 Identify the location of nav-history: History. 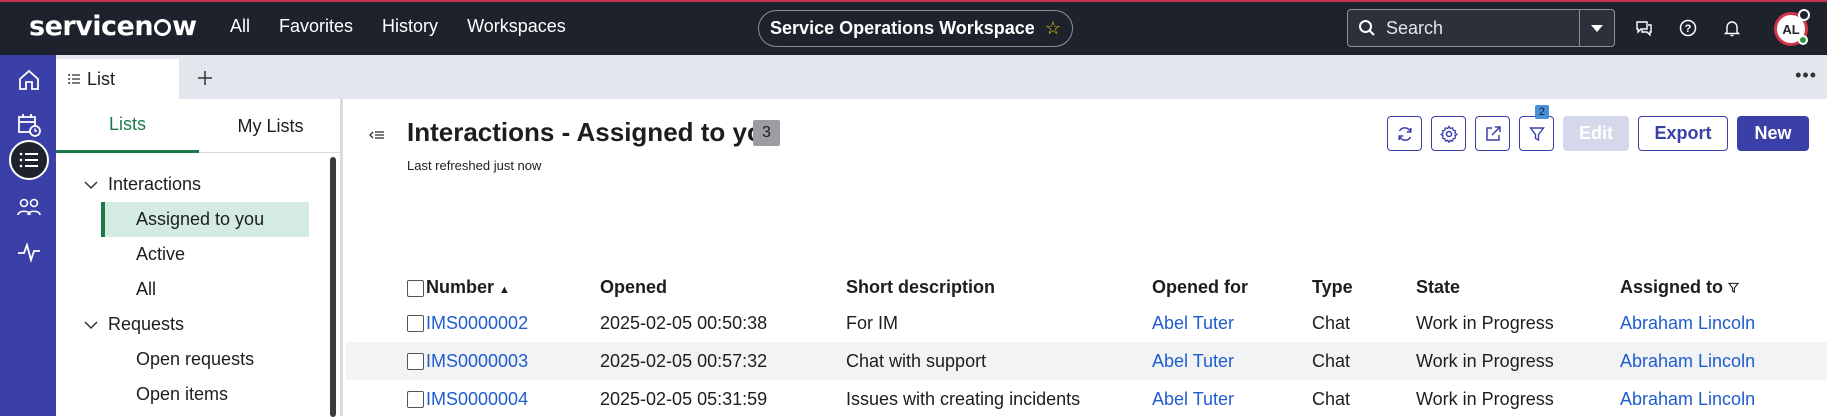
(410, 26).